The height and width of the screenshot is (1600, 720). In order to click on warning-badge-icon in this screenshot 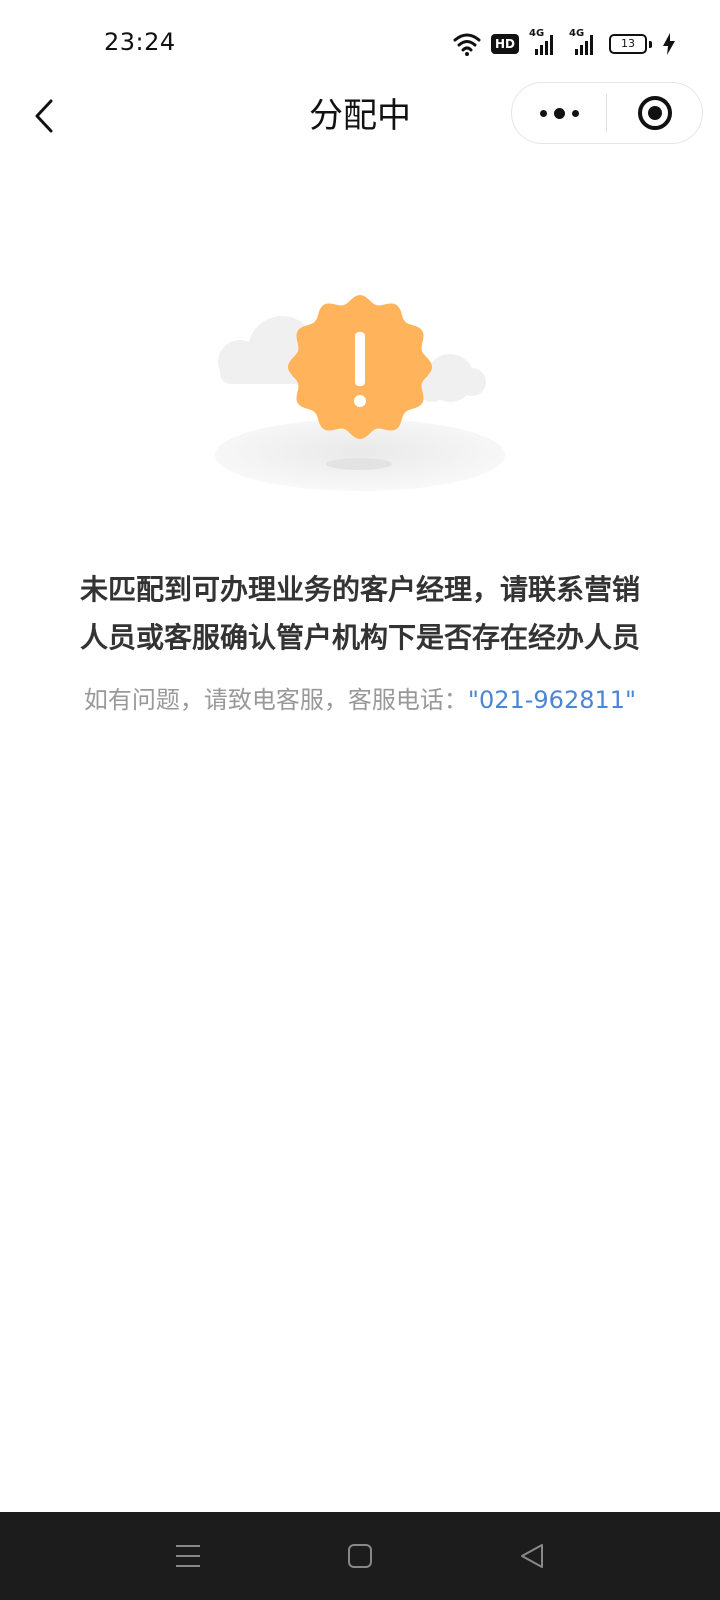, I will do `click(360, 393)`.